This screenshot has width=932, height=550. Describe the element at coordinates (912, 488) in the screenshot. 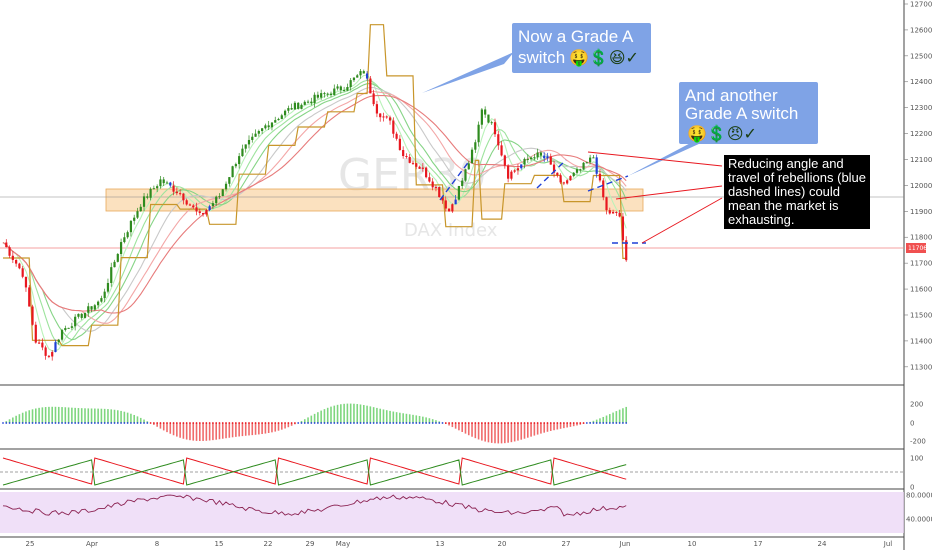

I see `osc-tick-label: 0` at that location.